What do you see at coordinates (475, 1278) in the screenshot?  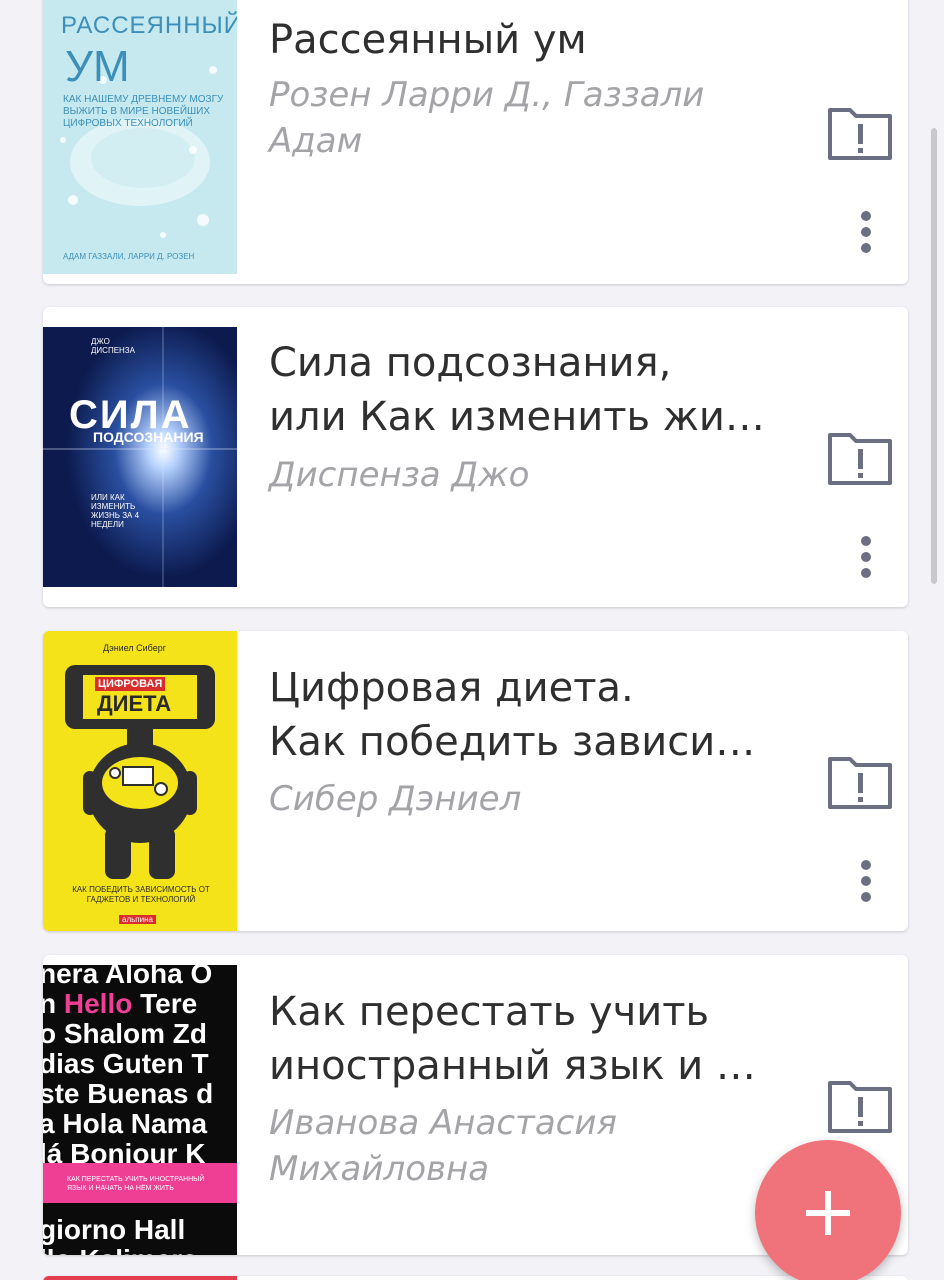 I see `book-card` at bounding box center [475, 1278].